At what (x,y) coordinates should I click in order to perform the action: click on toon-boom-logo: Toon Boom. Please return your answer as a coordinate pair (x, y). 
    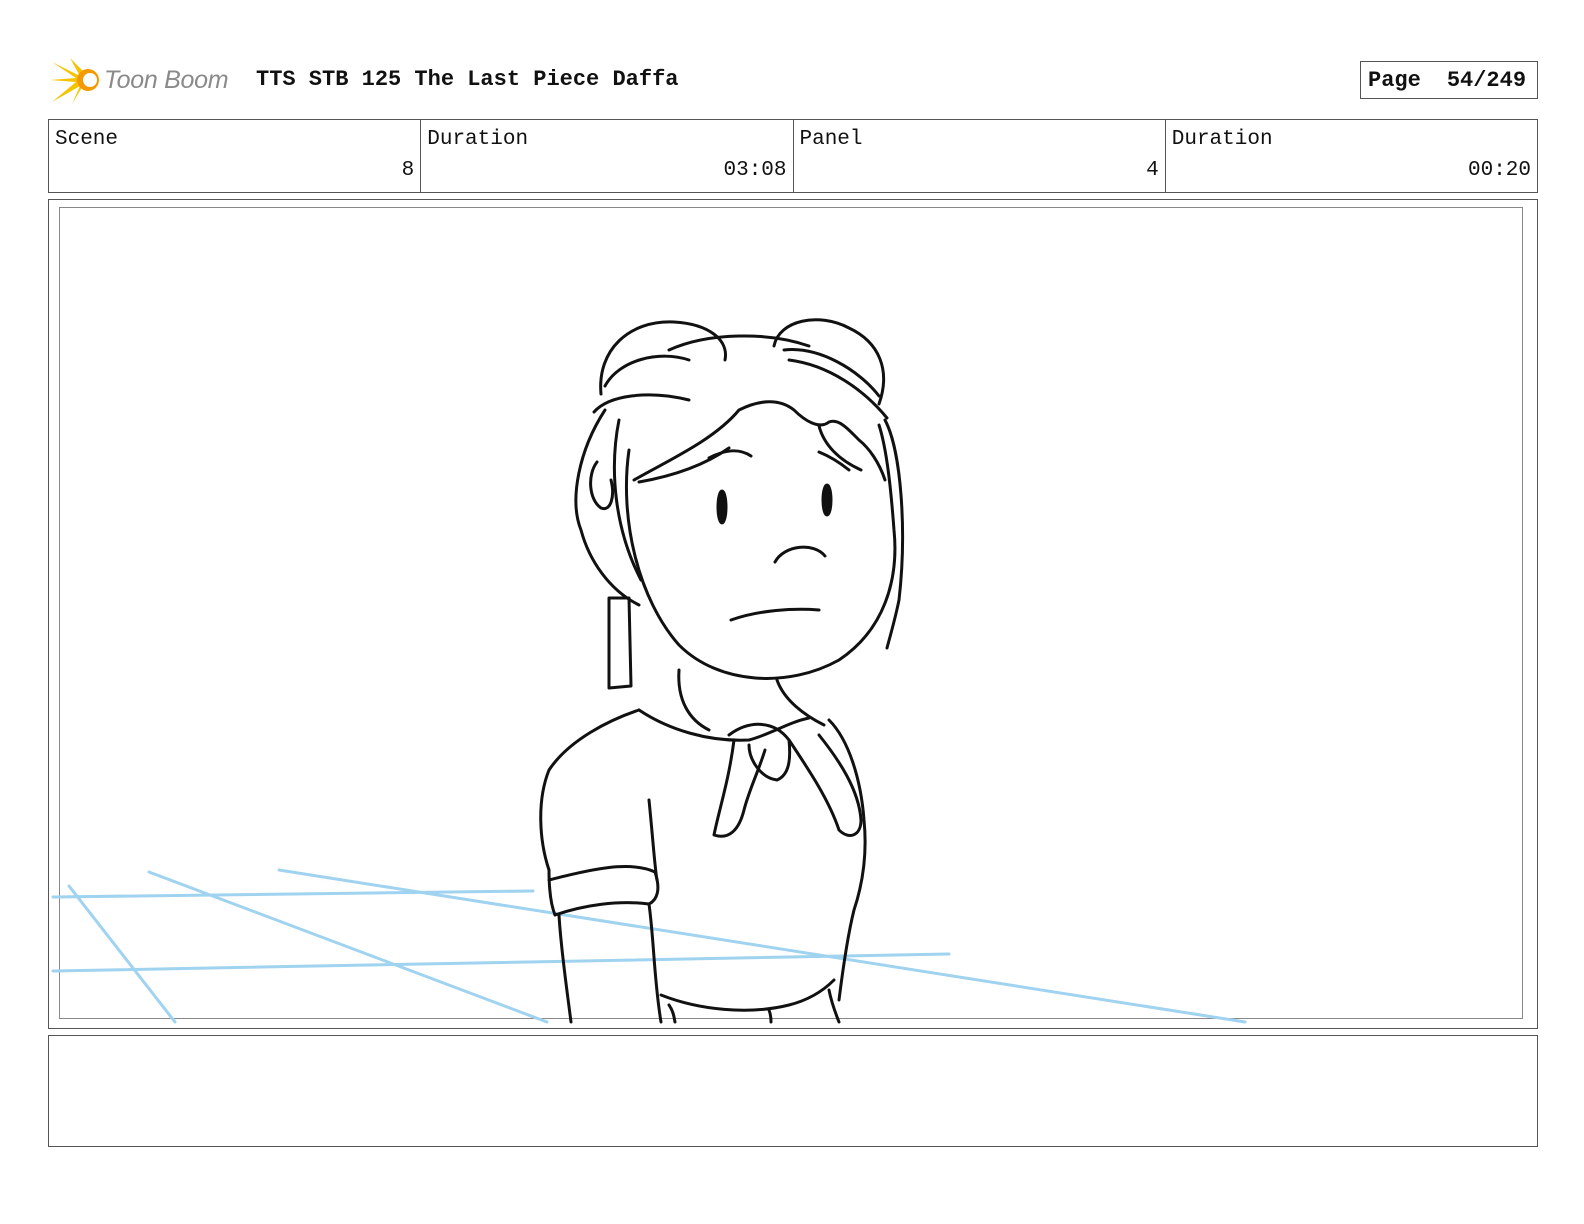
    Looking at the image, I should click on (145, 81).